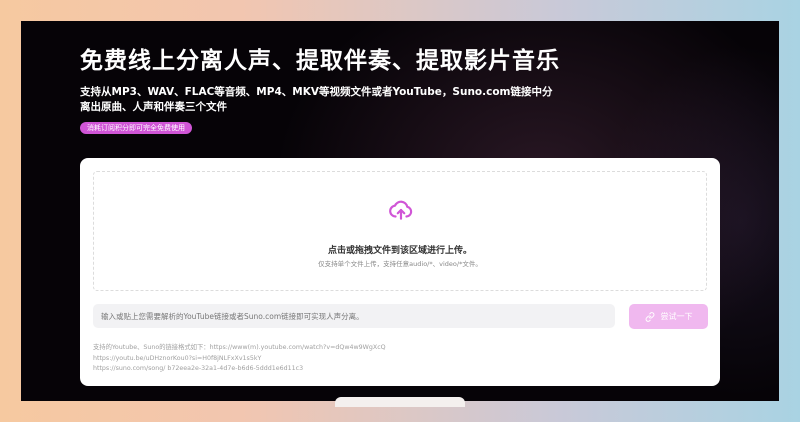 Image resolution: width=800 pixels, height=422 pixels. I want to click on bottom-panel-tab, so click(400, 402).